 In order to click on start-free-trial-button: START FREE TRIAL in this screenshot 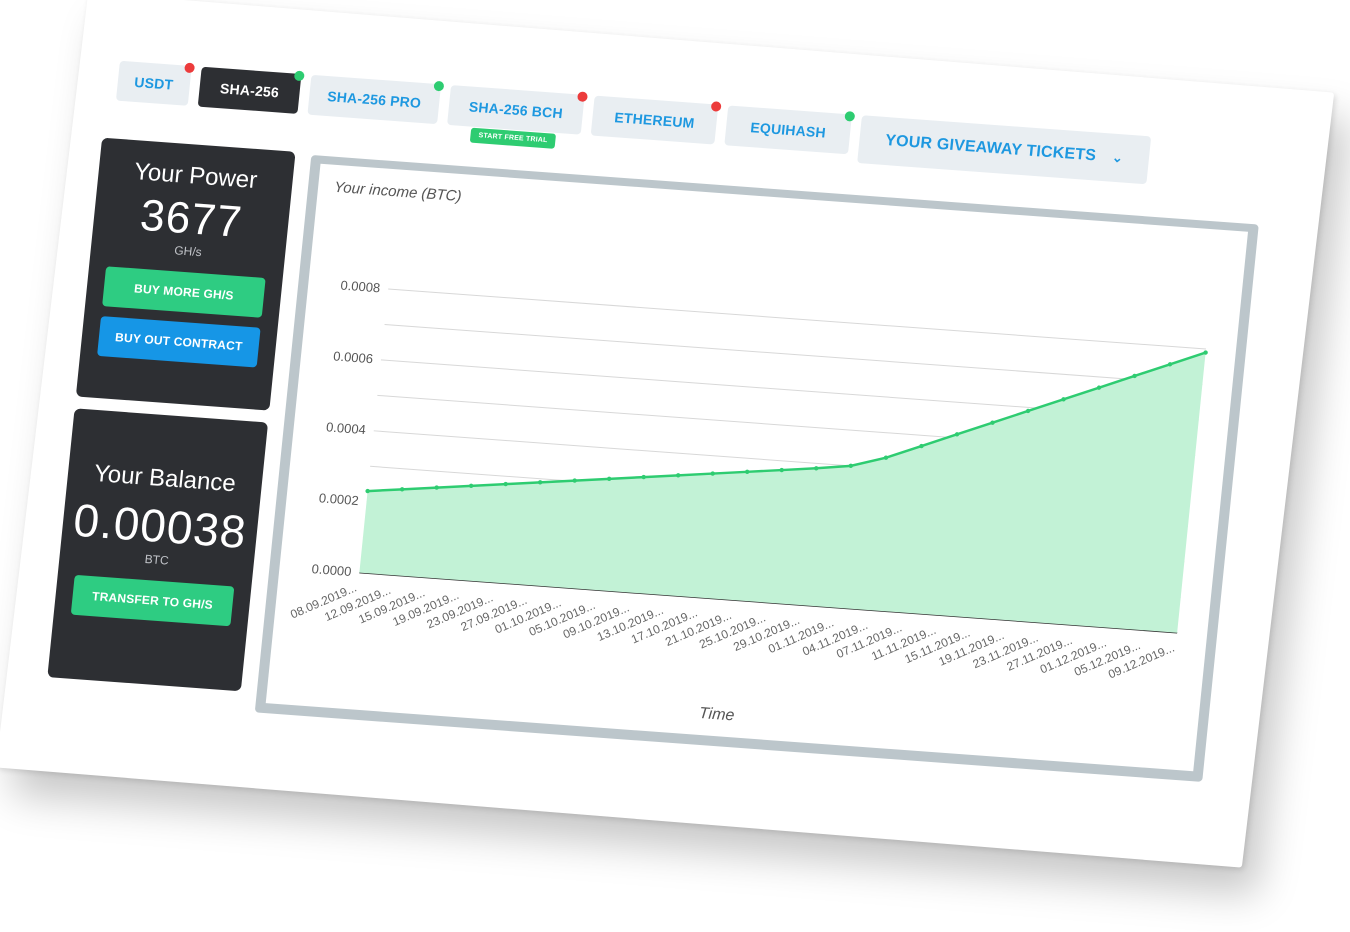, I will do `click(513, 138)`.